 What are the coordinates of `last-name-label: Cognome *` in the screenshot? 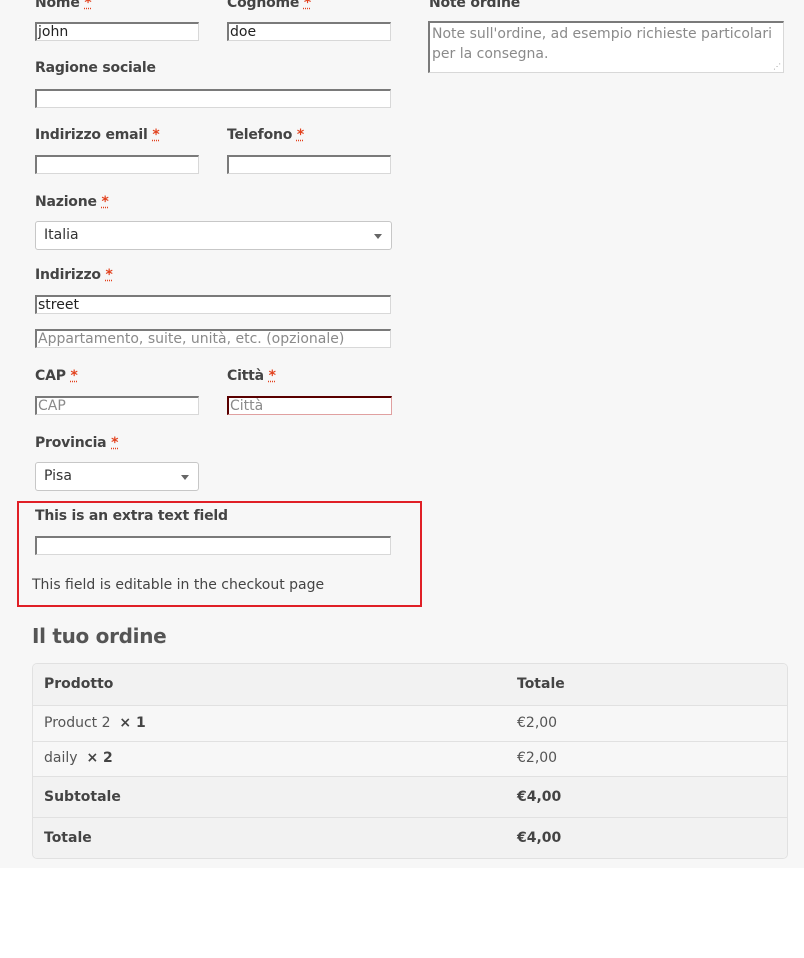 It's located at (269, 5).